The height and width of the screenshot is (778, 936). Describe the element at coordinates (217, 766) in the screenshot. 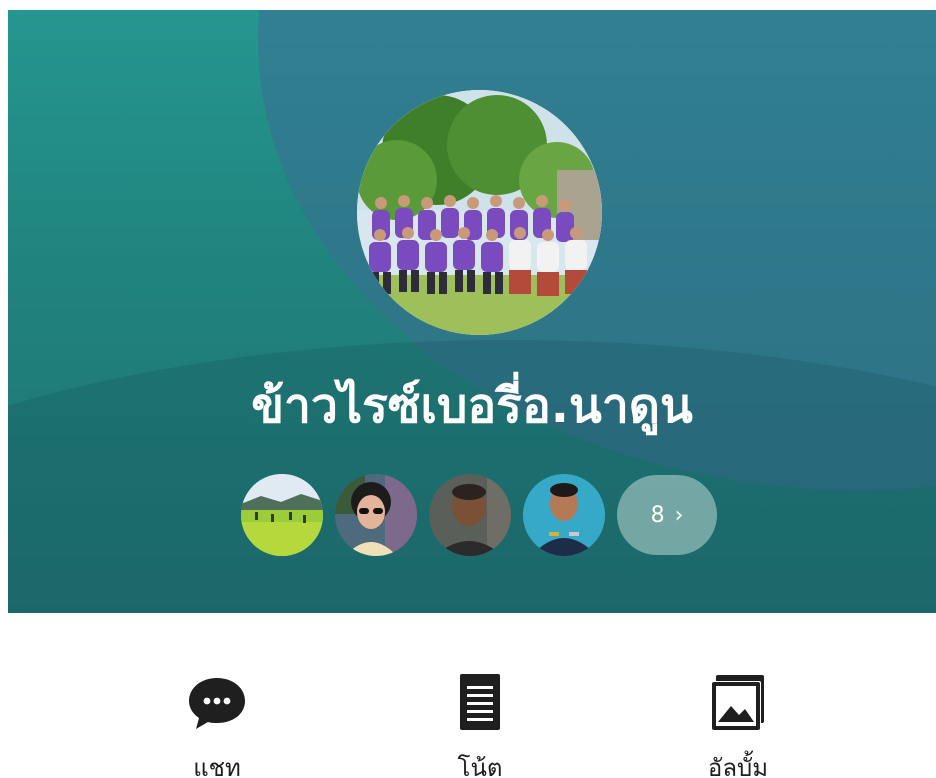

I see `chat-label: แชท` at that location.